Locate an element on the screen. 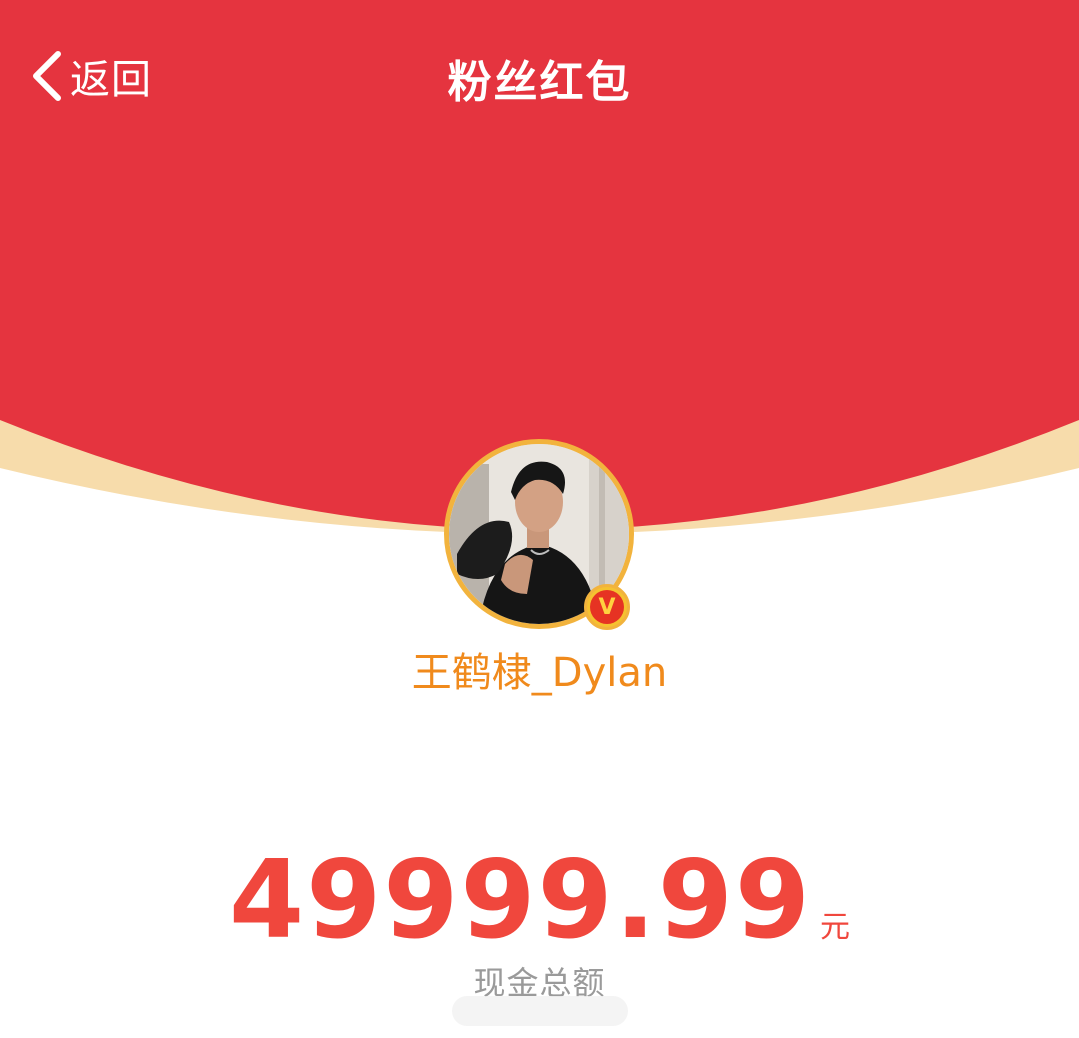 The height and width of the screenshot is (1038, 1079). verified-v-icon: V is located at coordinates (607, 607).